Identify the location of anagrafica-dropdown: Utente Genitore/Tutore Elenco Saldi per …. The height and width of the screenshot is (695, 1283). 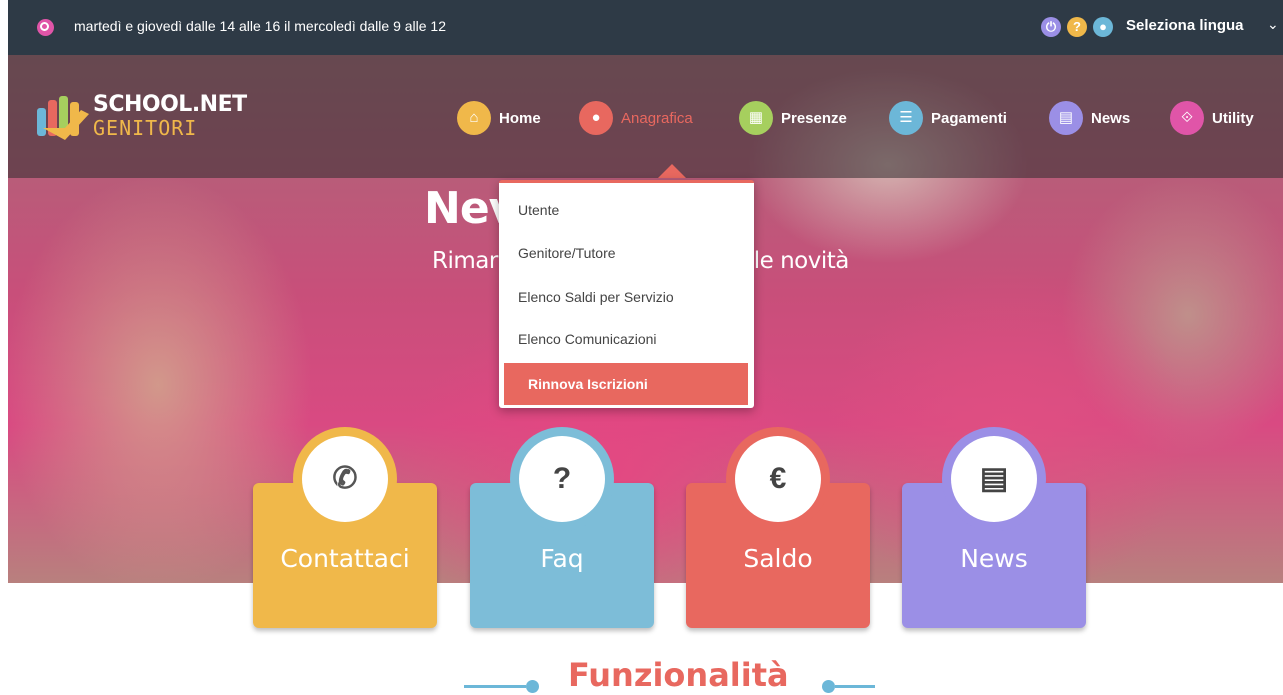
(626, 294).